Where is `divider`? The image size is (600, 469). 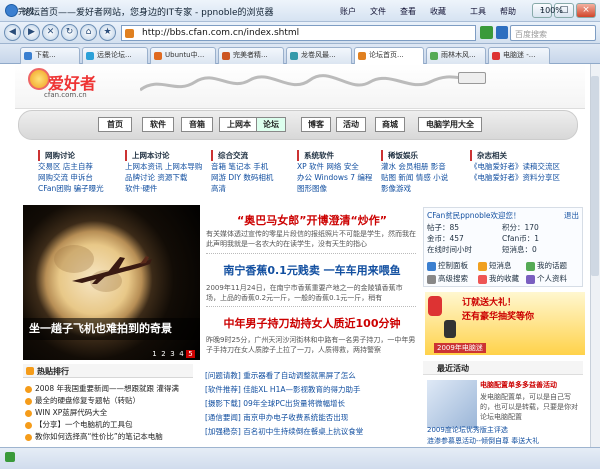
divider is located at coordinates (311, 306).